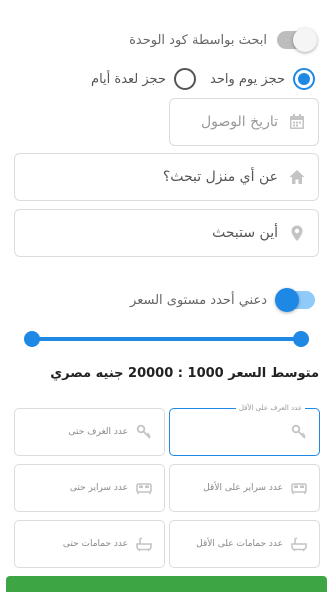 This screenshot has width=333, height=592. I want to click on calendar-icon, so click(297, 121).